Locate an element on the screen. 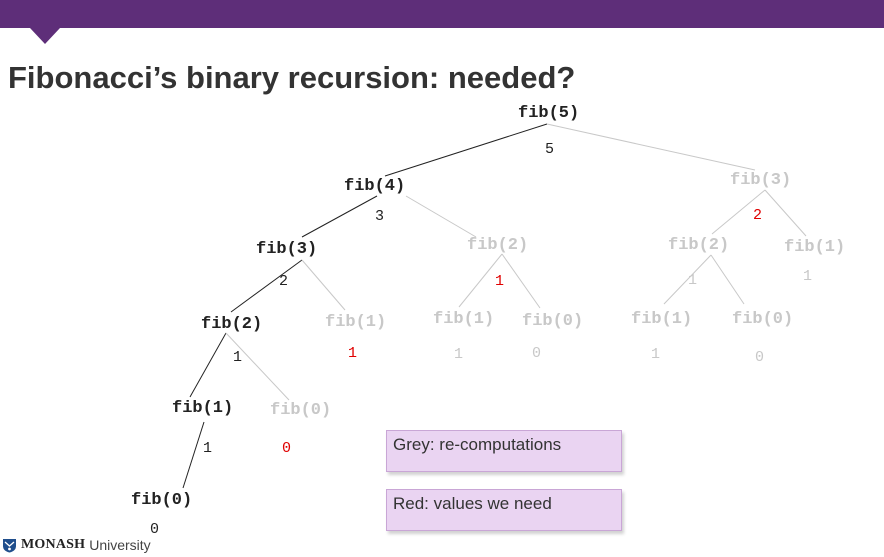  edge-fib2-fib0-right is located at coordinates (727, 279).